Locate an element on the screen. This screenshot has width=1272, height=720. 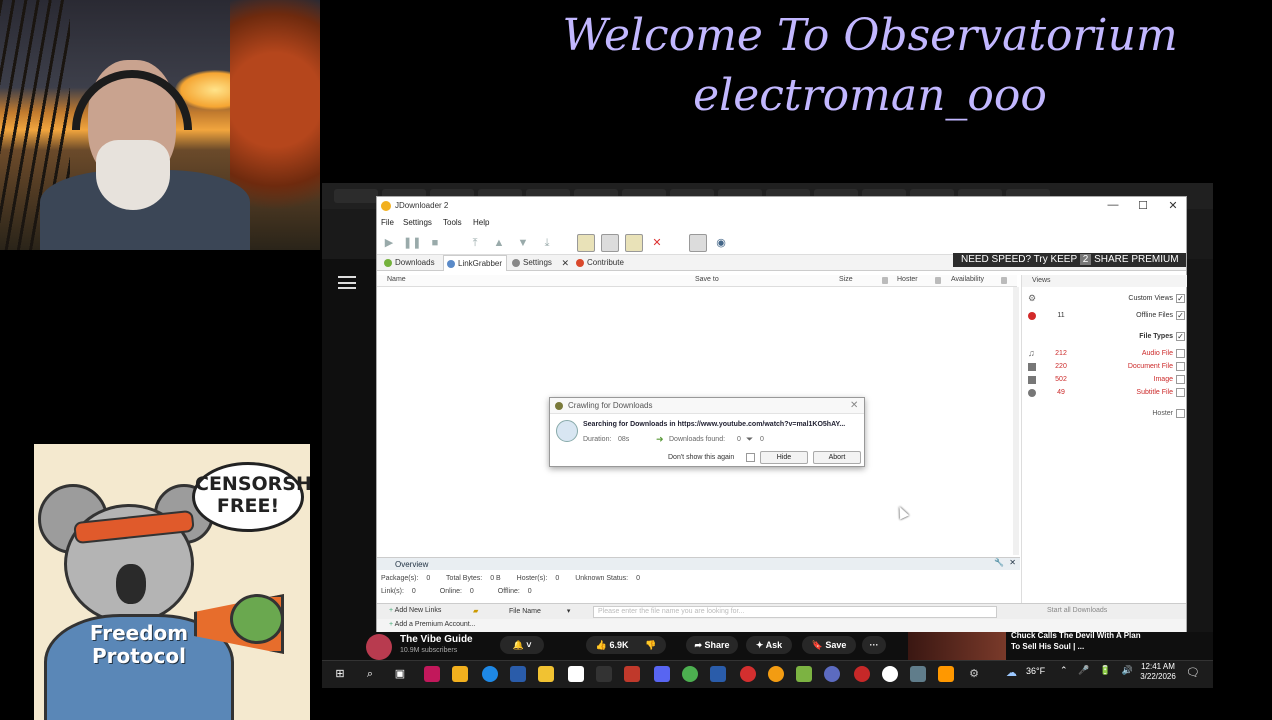
view-file-types: File Types ✓ is located at coordinates (1104, 337).